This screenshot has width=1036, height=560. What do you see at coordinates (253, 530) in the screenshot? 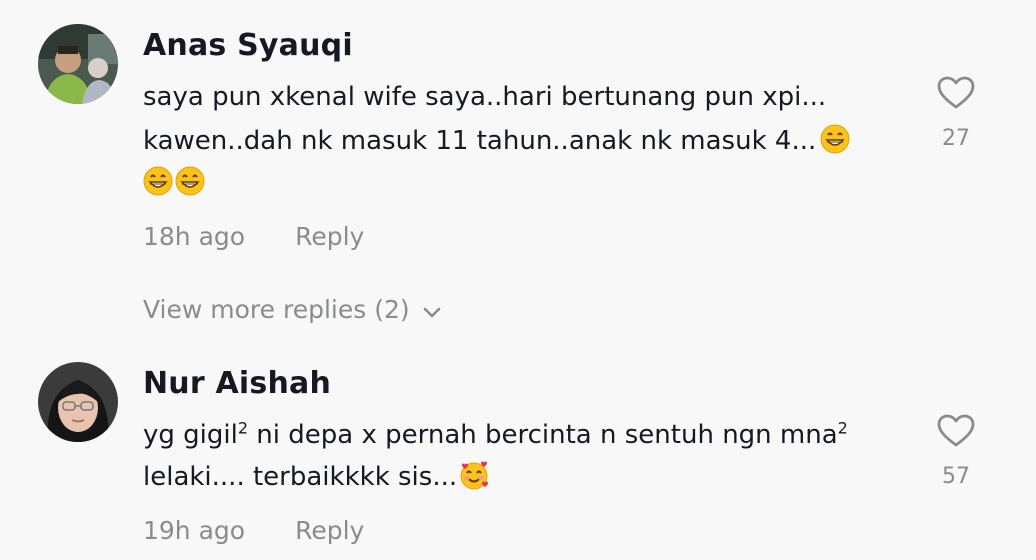
I see `comment-meta: 19h ago Reply` at bounding box center [253, 530].